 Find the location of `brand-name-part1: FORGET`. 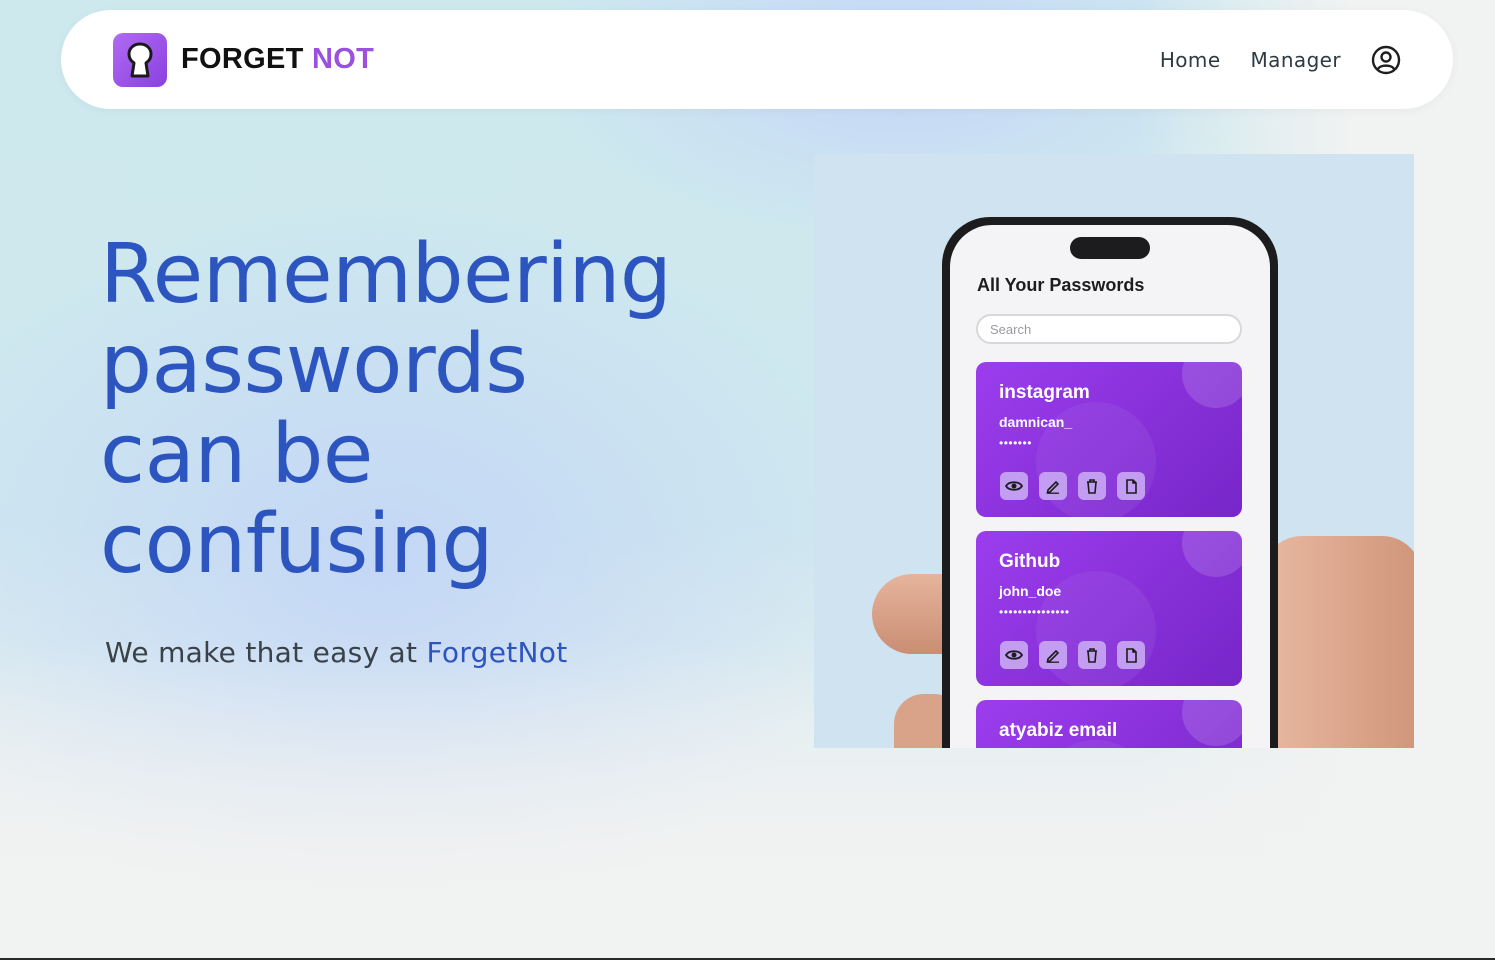

brand-name-part1: FORGET is located at coordinates (242, 59).